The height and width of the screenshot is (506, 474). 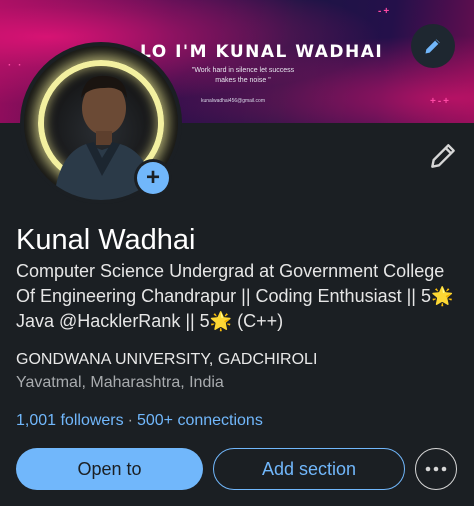 I want to click on more-horizontal-icon, so click(x=436, y=469).